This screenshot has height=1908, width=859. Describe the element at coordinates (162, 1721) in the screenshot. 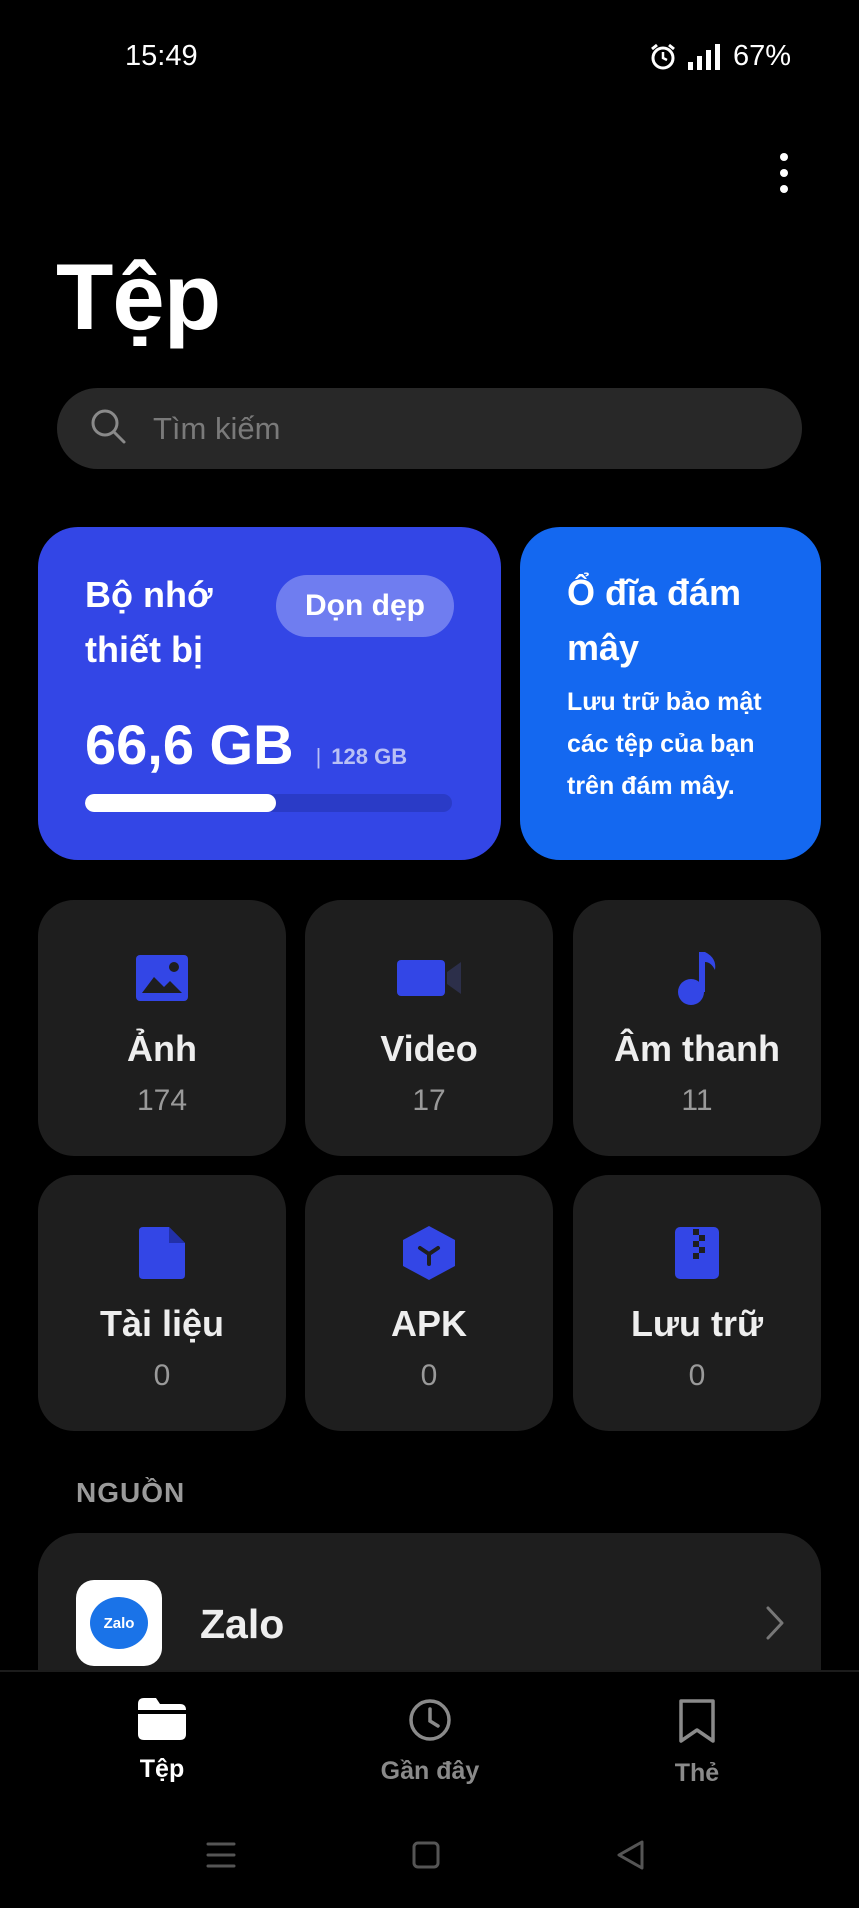

I see `folder-icon` at that location.